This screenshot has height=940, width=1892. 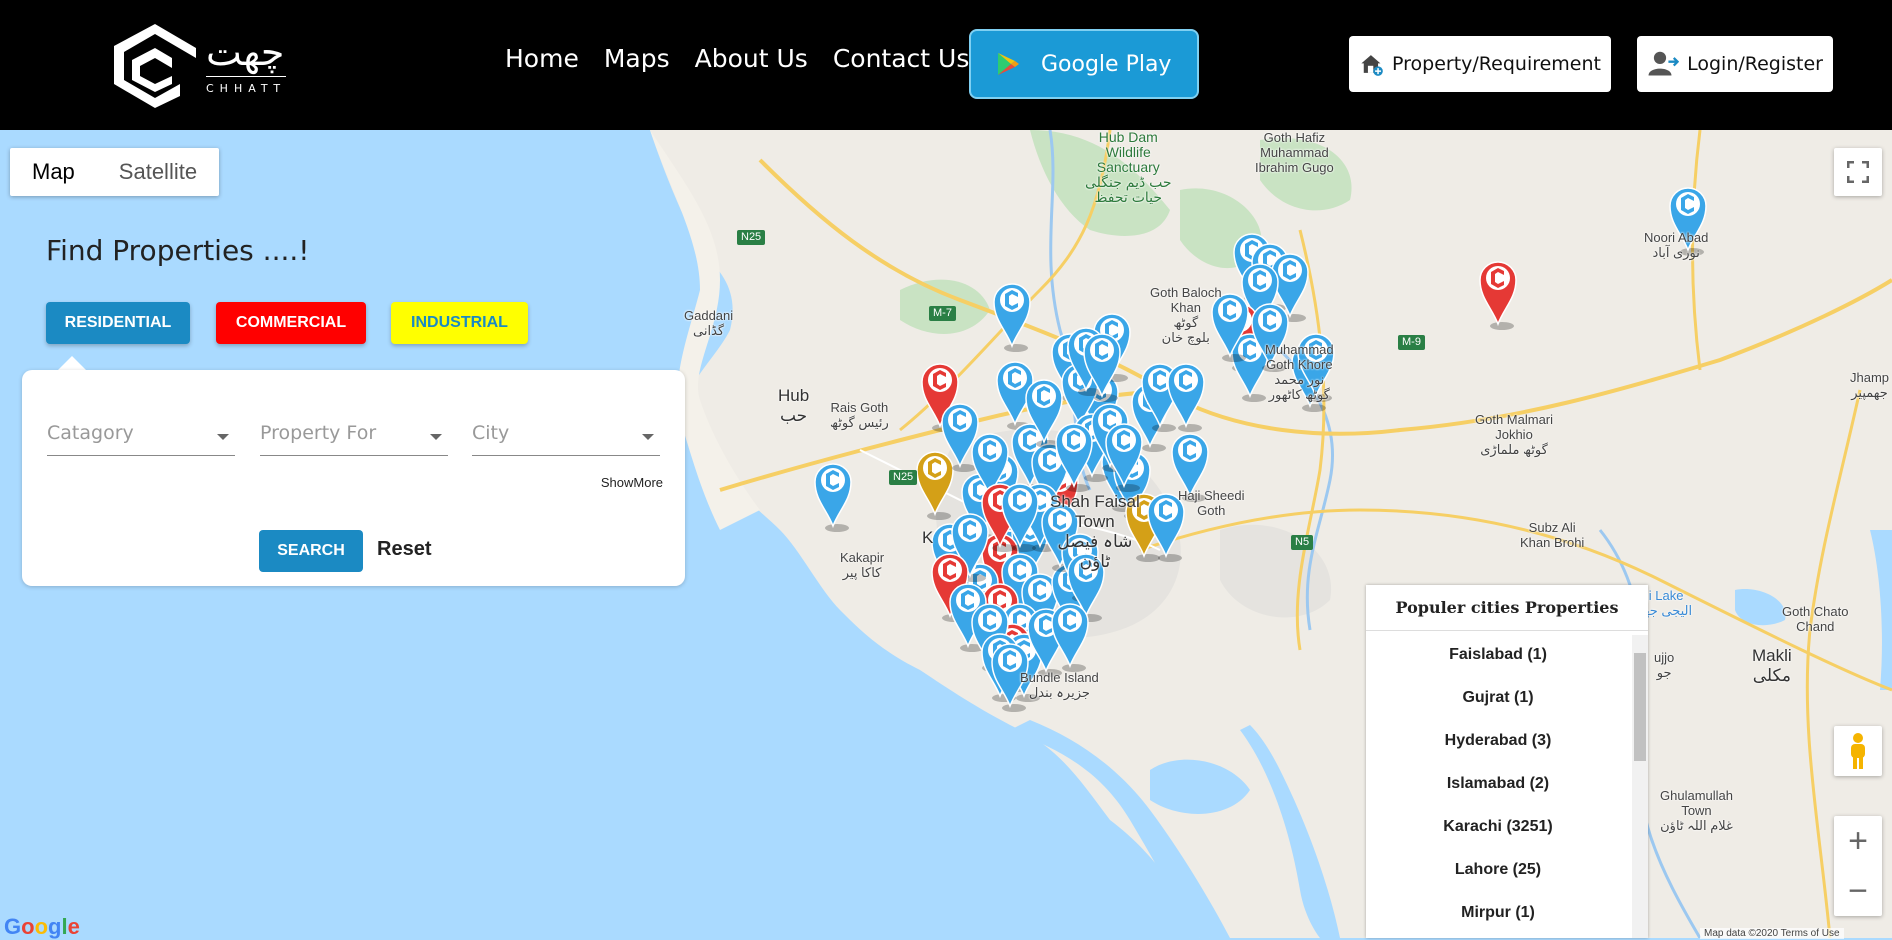 What do you see at coordinates (246, 88) in the screenshot?
I see `logo-sub-text: CHHATT` at bounding box center [246, 88].